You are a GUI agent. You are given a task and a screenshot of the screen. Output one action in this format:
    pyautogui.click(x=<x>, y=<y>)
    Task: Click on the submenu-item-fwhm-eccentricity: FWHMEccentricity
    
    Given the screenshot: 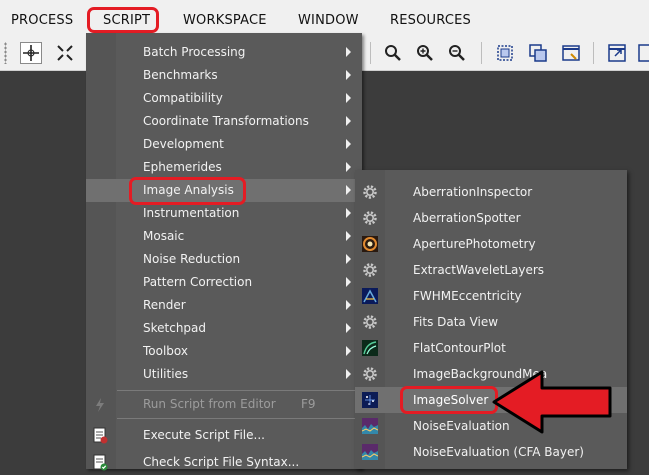 What is the action you would take?
    pyautogui.click(x=491, y=296)
    